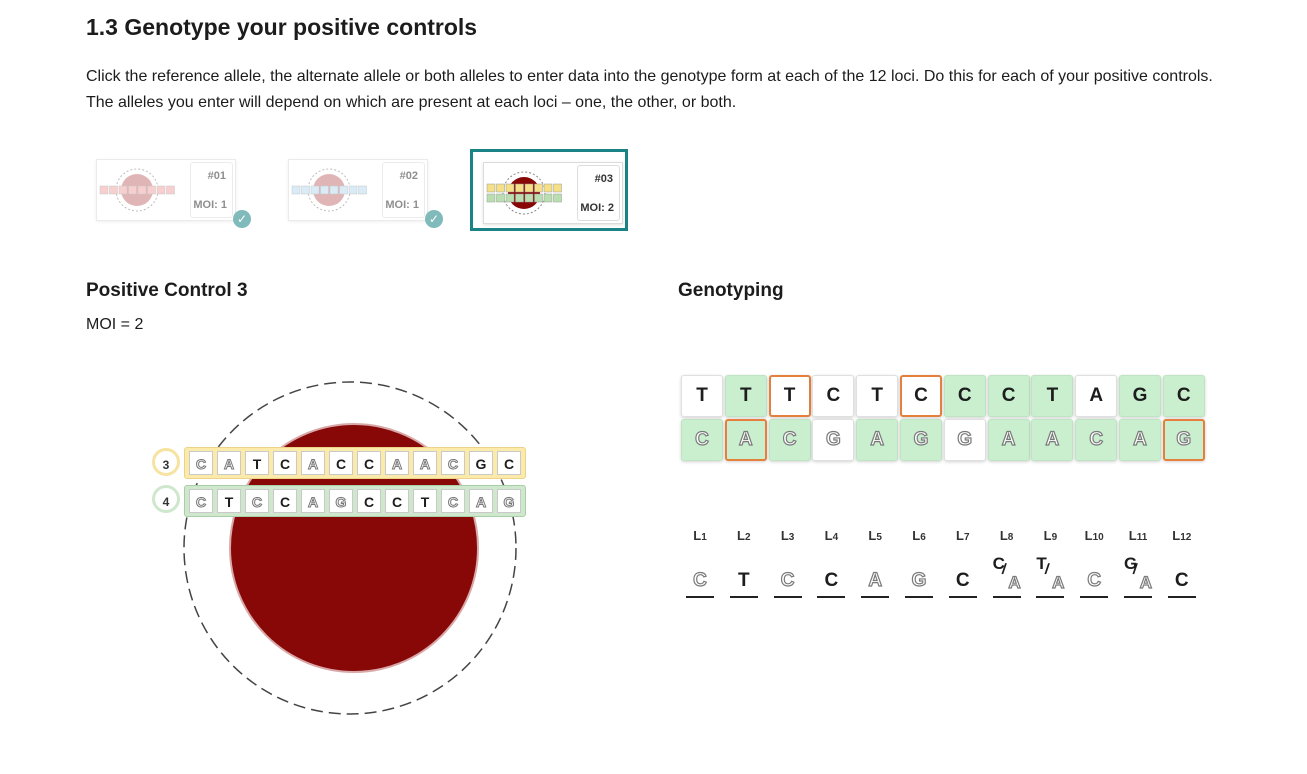  I want to click on ref-allele-L1: T, so click(702, 396).